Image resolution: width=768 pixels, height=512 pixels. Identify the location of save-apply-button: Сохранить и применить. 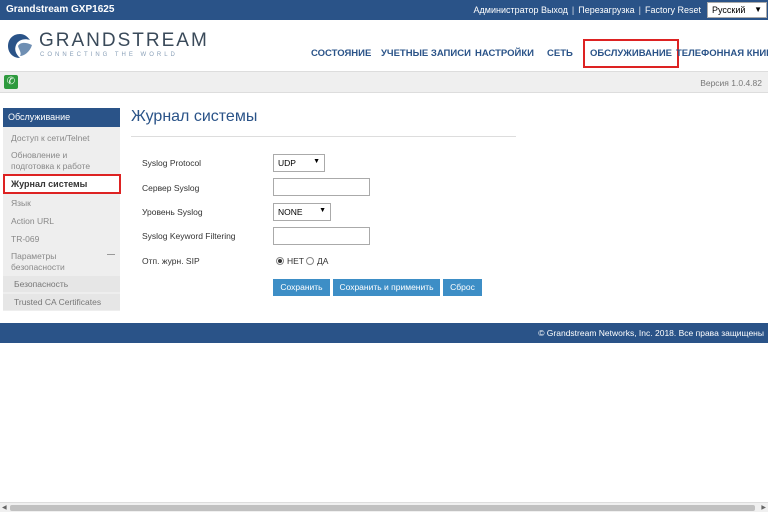
(386, 287).